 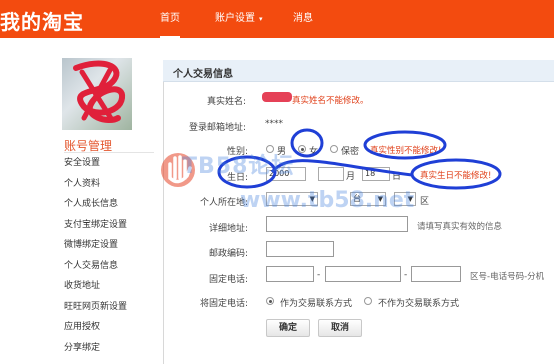 What do you see at coordinates (460, 227) in the screenshot?
I see `address-hint: 请填写真实有效的信息` at bounding box center [460, 227].